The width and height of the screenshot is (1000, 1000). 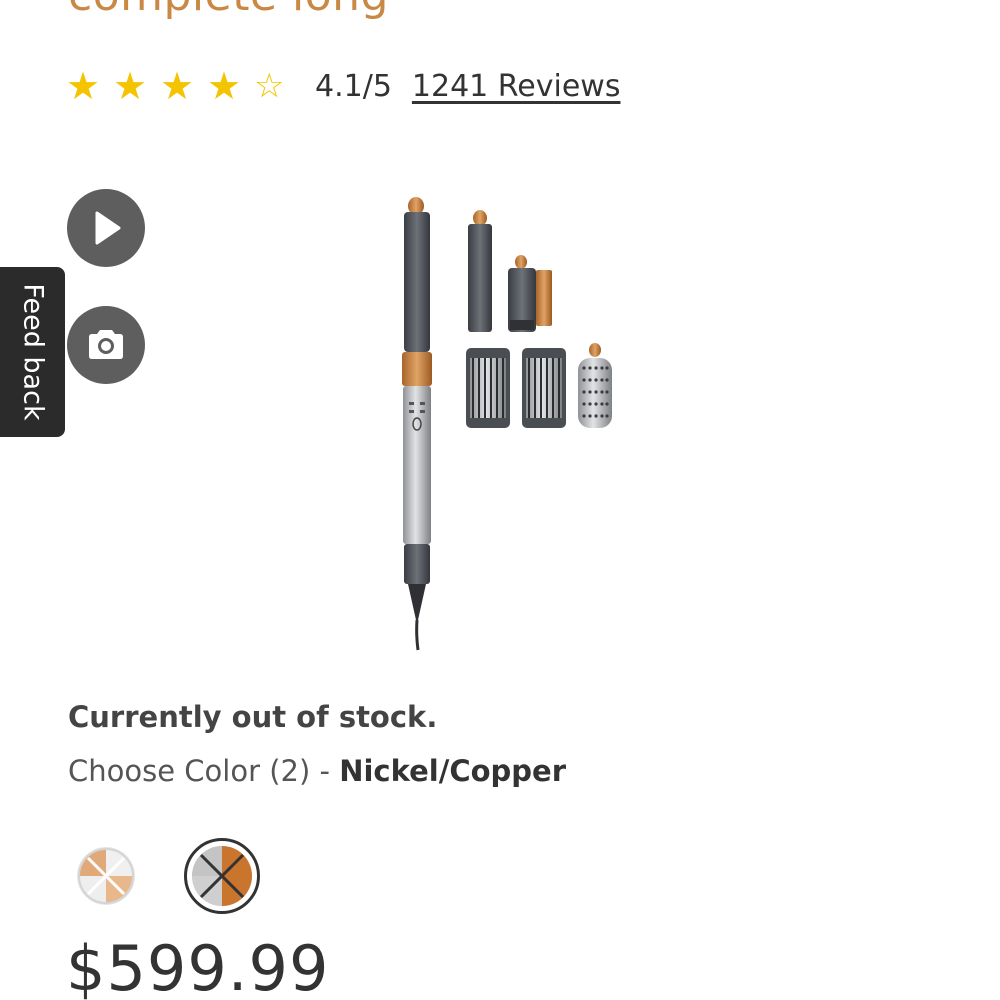 I want to click on rating-row: ★ ★ ★ ★ ☆ 4.1/5 1241 Reviews, so click(x=343, y=86).